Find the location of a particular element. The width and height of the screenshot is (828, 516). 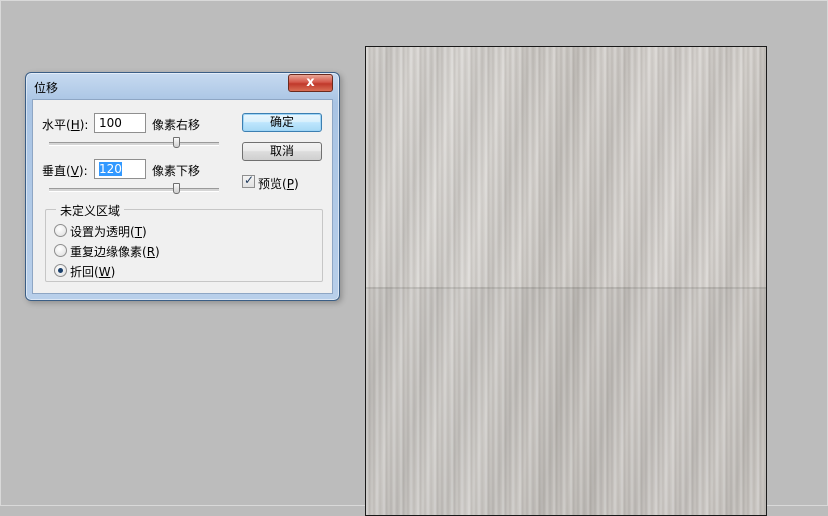

close-button: x is located at coordinates (310, 83).